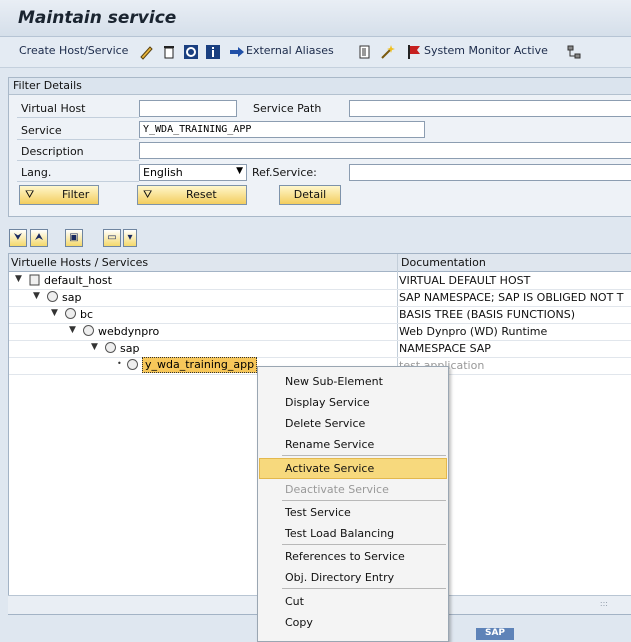 Image resolution: width=631 pixels, height=642 pixels. Describe the element at coordinates (282, 129) in the screenshot. I see `service-input: Y_WDA_TRAINING_APP` at that location.